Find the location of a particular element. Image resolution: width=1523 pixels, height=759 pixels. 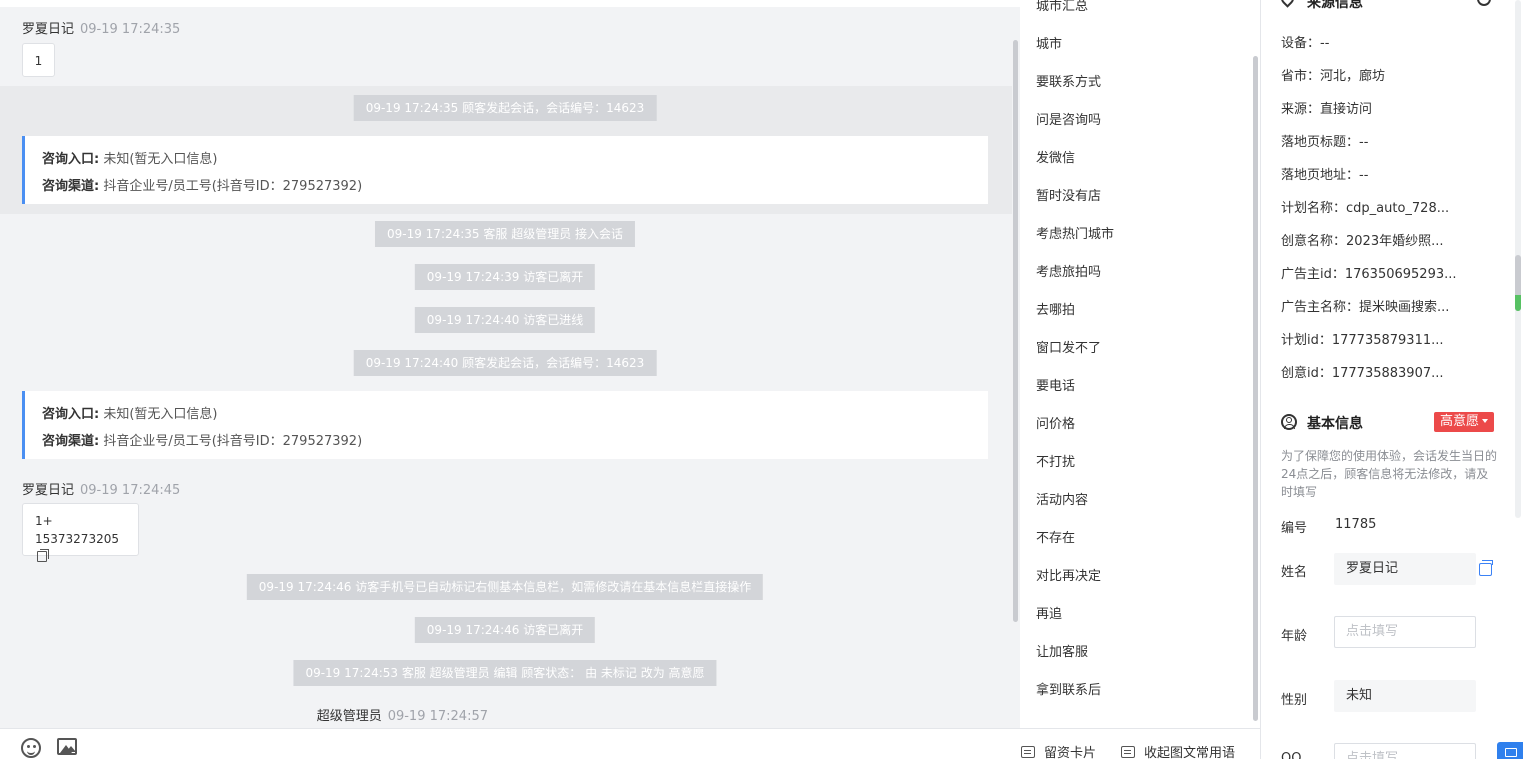

leave-card-button: 留资卡片 is located at coordinates (1058, 750).